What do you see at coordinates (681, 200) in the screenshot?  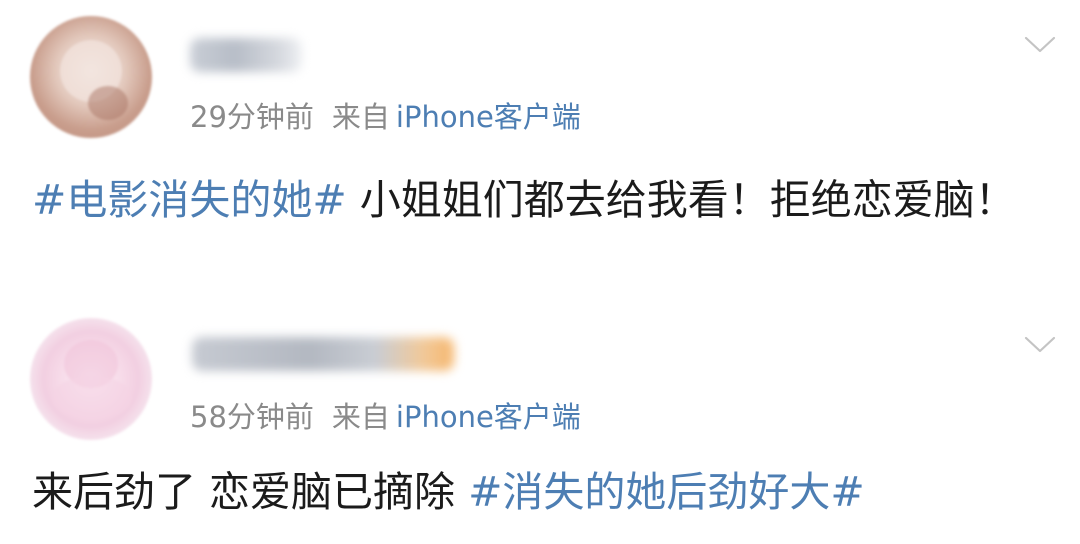 I see `comment-body: 小姐姐们都去给我看！拒绝恋爱脑！` at bounding box center [681, 200].